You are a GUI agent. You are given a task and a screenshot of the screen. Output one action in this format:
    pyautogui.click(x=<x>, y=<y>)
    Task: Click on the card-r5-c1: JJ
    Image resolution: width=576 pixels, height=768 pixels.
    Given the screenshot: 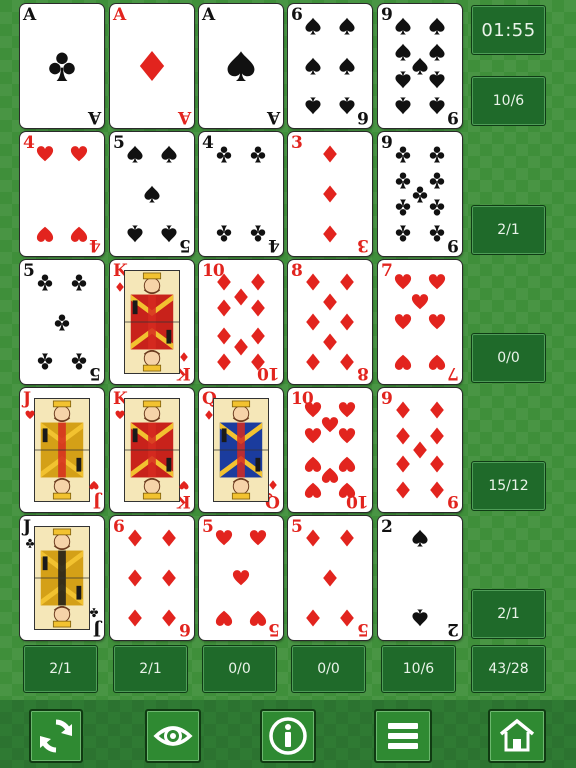 What is the action you would take?
    pyautogui.click(x=62, y=578)
    